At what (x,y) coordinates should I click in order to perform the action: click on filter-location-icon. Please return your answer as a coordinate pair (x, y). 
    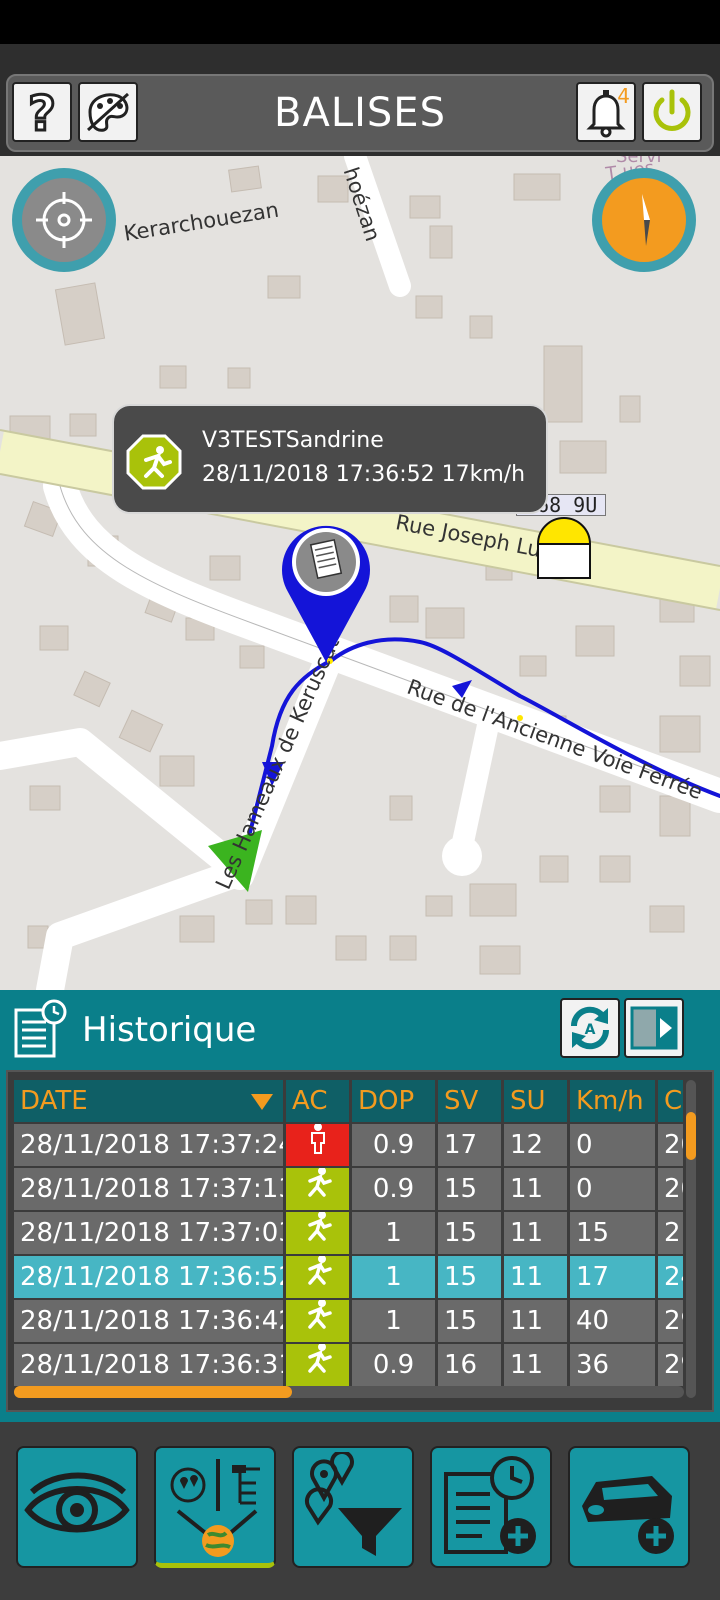
    Looking at the image, I should click on (353, 1504).